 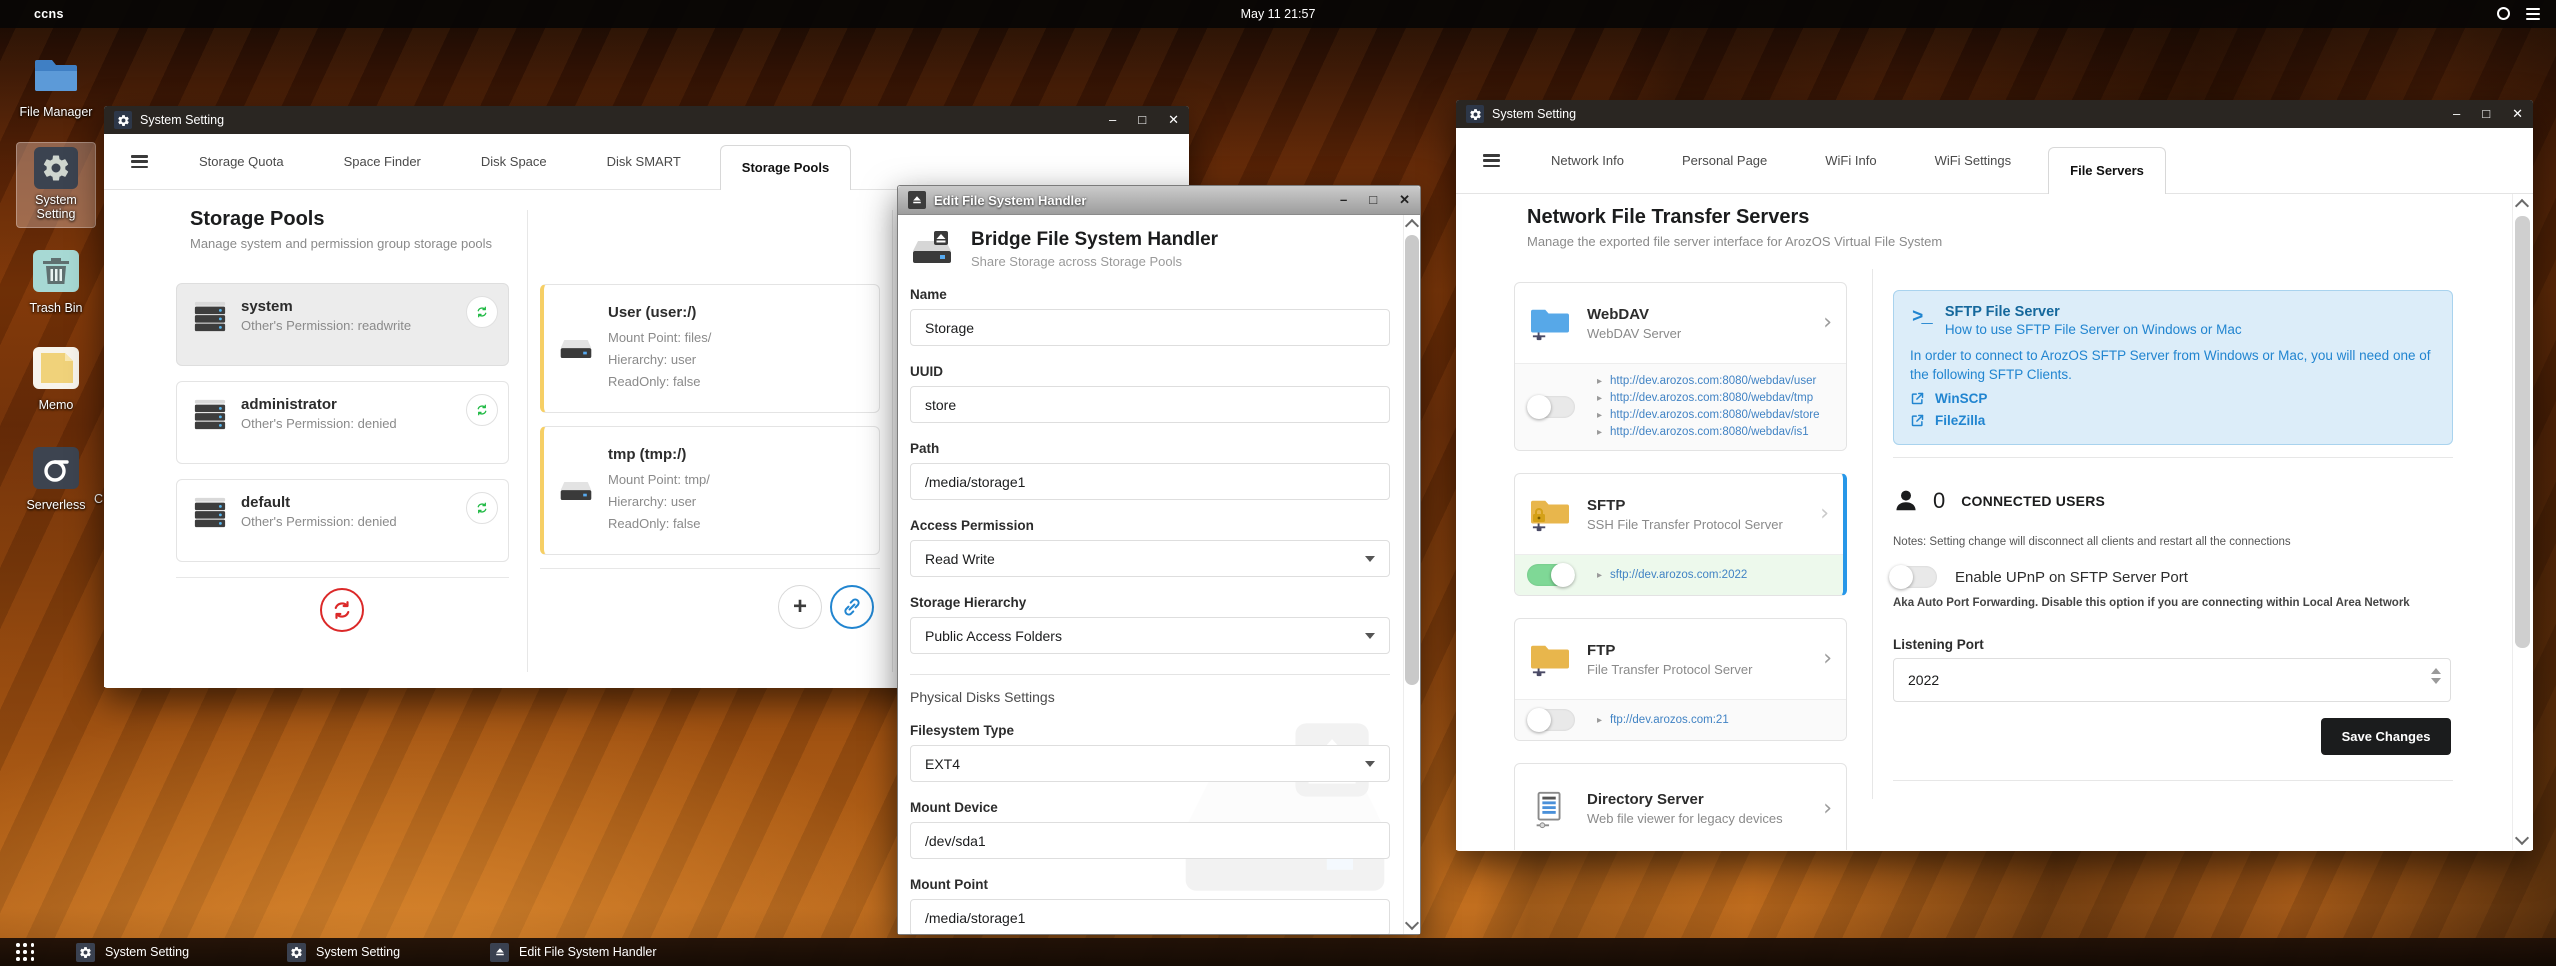 What do you see at coordinates (342, 520) in the screenshot?
I see `pool-card-default: default Other's Permission: denied` at bounding box center [342, 520].